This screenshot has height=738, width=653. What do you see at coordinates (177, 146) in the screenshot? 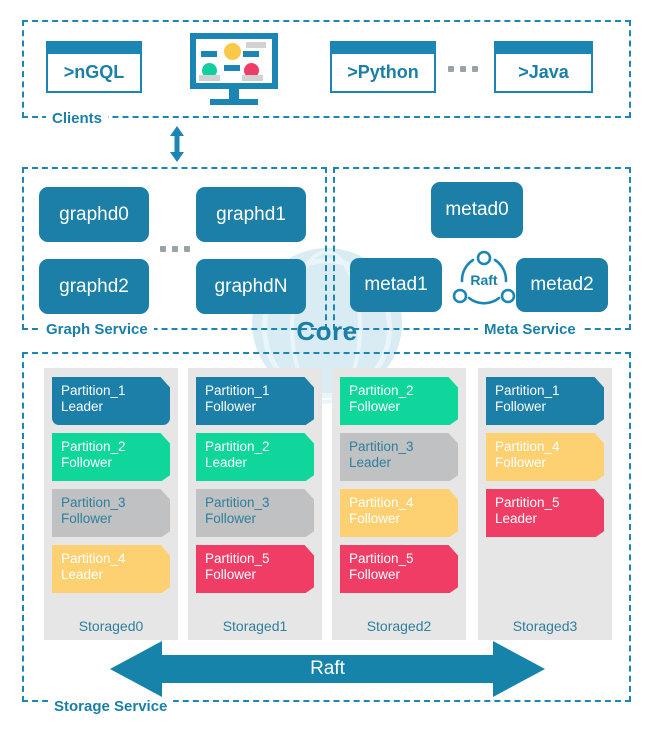
I see `clients-core-arrow` at bounding box center [177, 146].